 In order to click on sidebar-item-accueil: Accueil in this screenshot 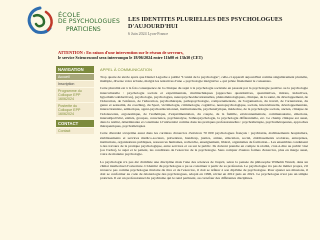, I will do `click(75, 77)`.